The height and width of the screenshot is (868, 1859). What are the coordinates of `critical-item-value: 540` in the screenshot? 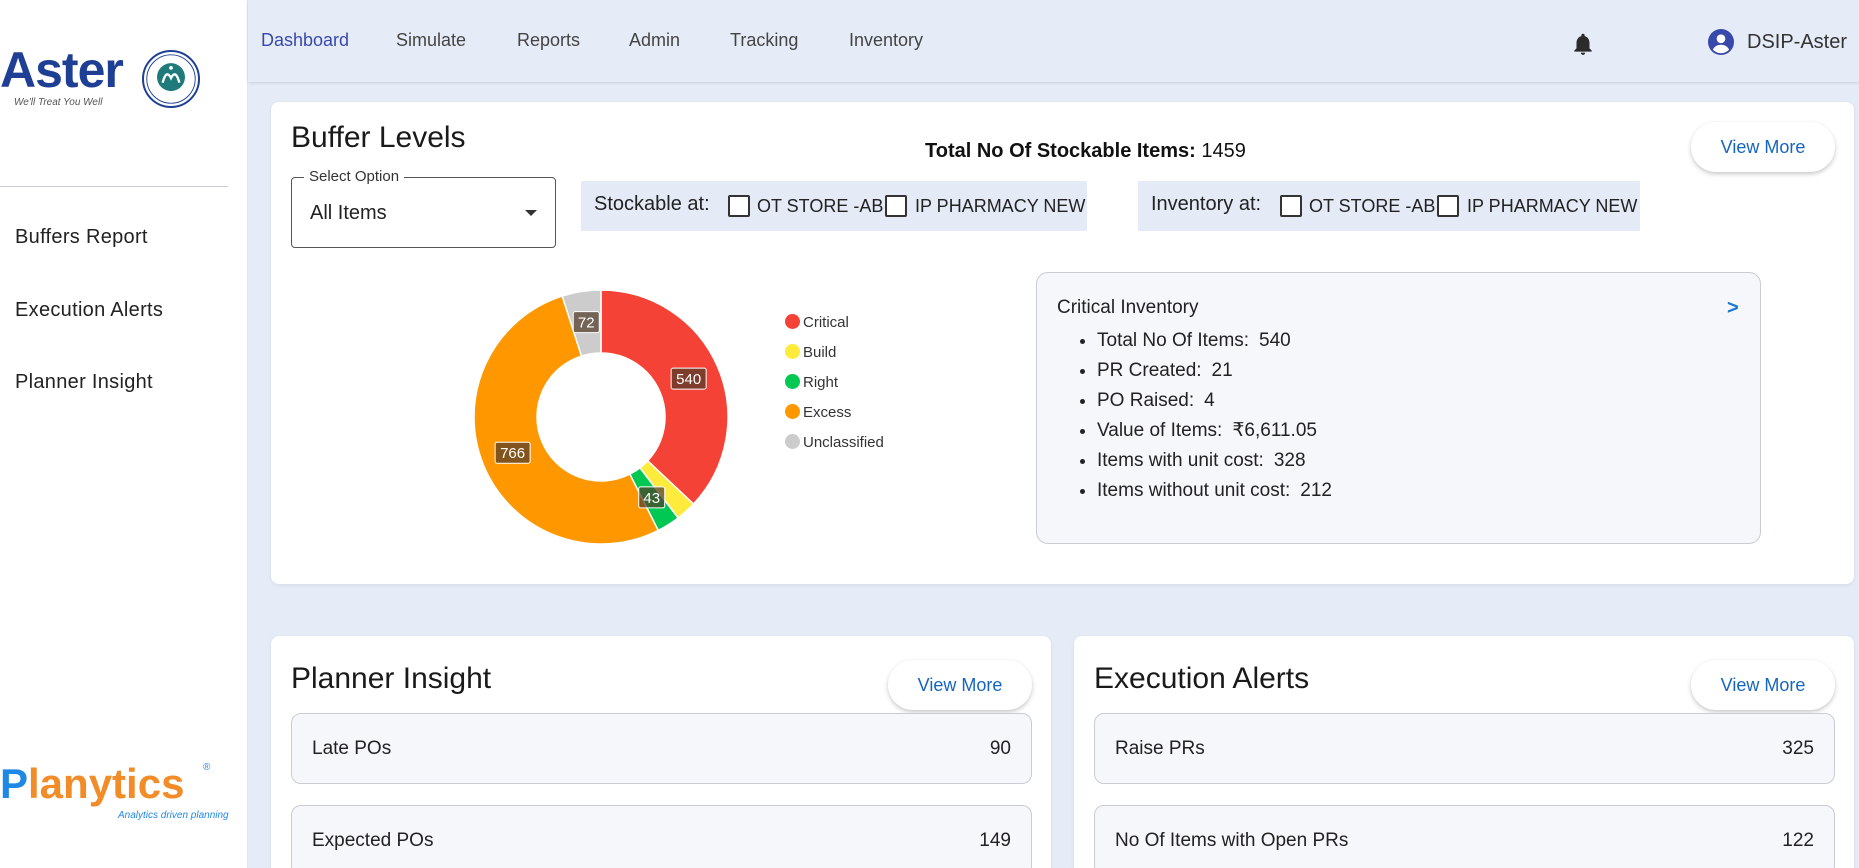 It's located at (1275, 340).